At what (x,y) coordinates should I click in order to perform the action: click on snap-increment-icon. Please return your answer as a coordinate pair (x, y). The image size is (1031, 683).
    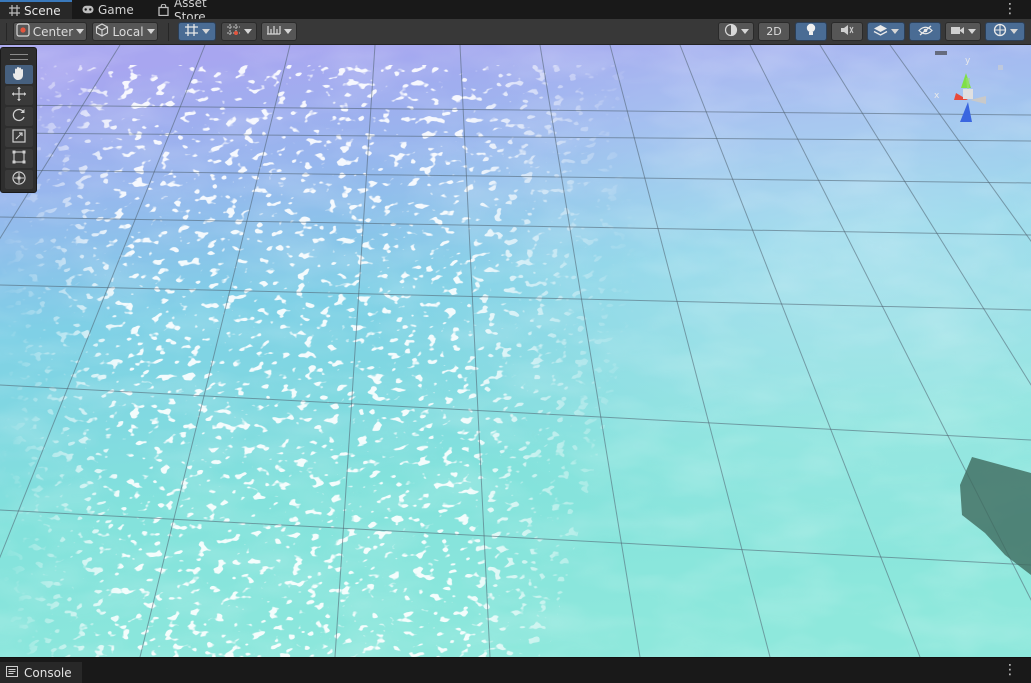
    Looking at the image, I should click on (233, 31).